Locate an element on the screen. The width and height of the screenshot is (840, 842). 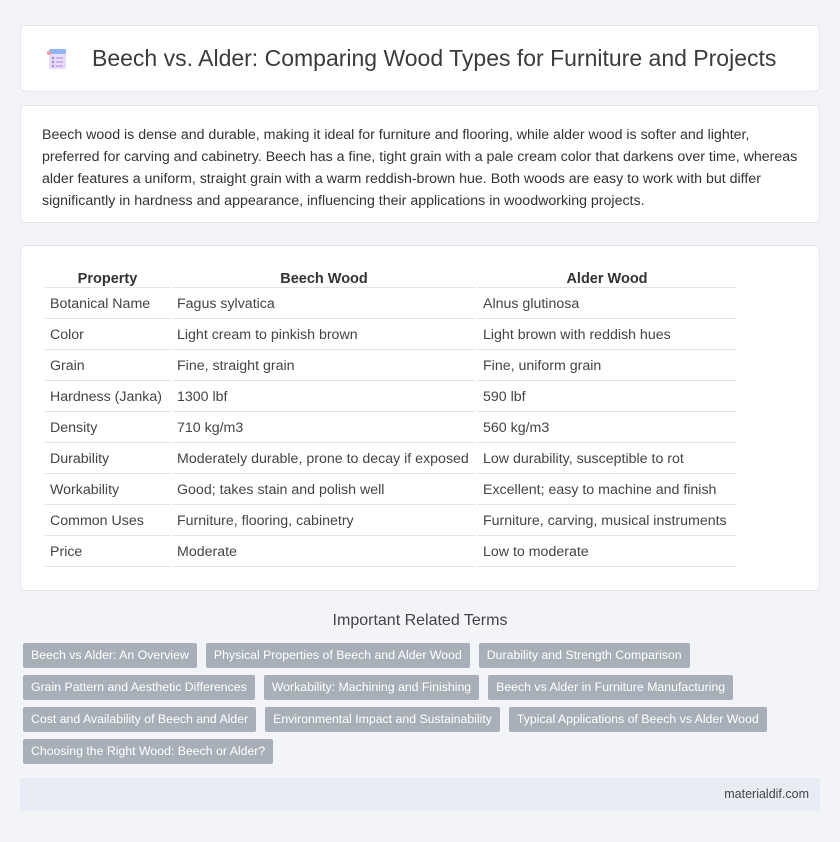
header-property: Property is located at coordinates (107, 278).